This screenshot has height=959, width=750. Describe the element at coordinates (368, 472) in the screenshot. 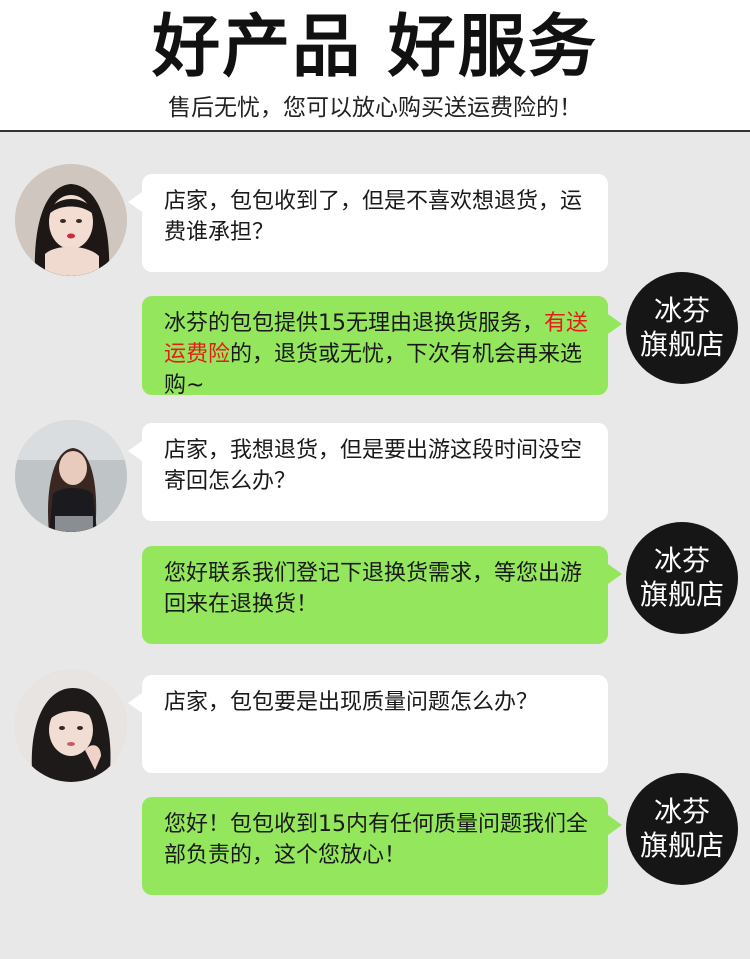

I see `customer-message-2: 店家，我想退货，但是要出游这段时间没空寄回怎么办？` at that location.